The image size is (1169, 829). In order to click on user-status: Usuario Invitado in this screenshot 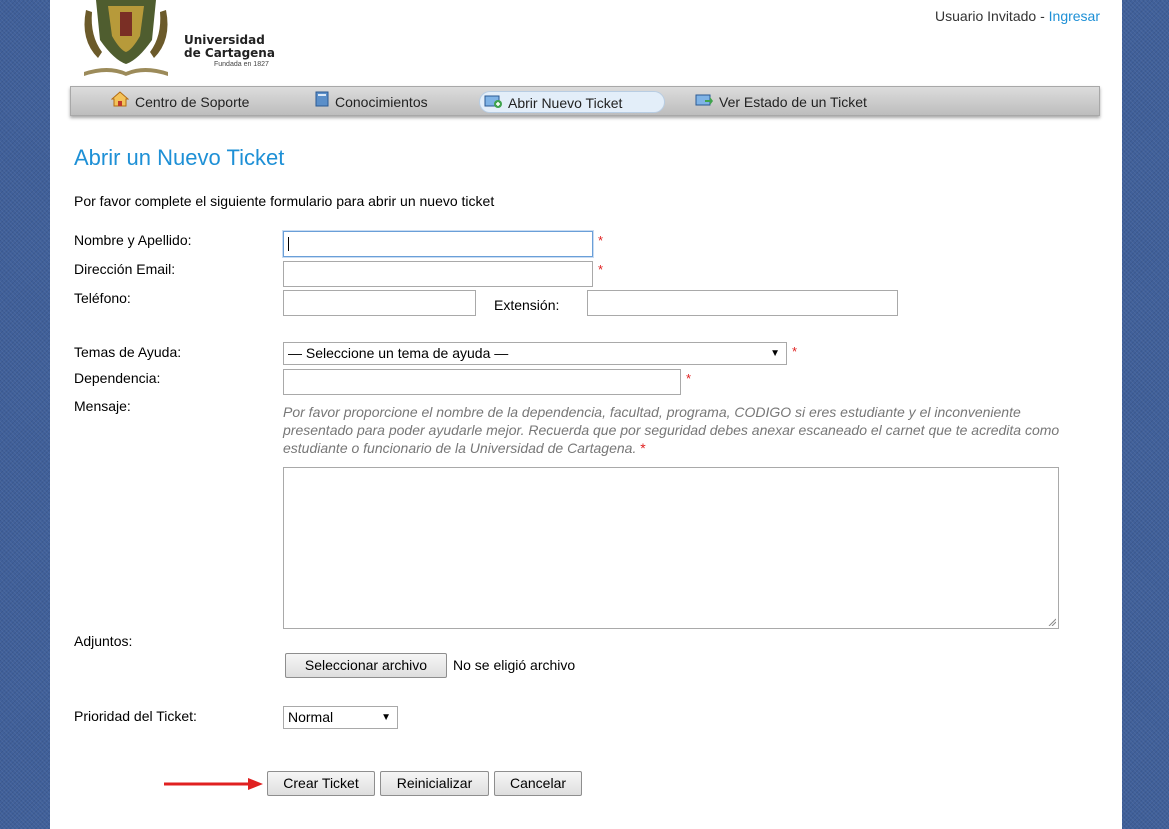, I will do `click(986, 16)`.